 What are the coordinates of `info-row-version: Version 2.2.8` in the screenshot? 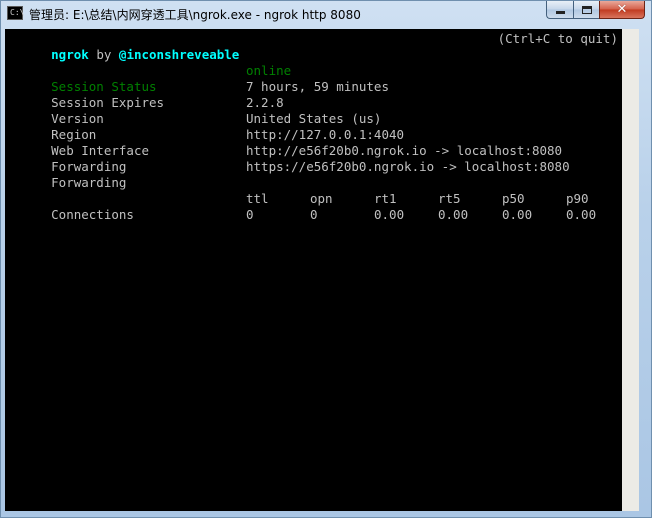 It's located at (306, 110).